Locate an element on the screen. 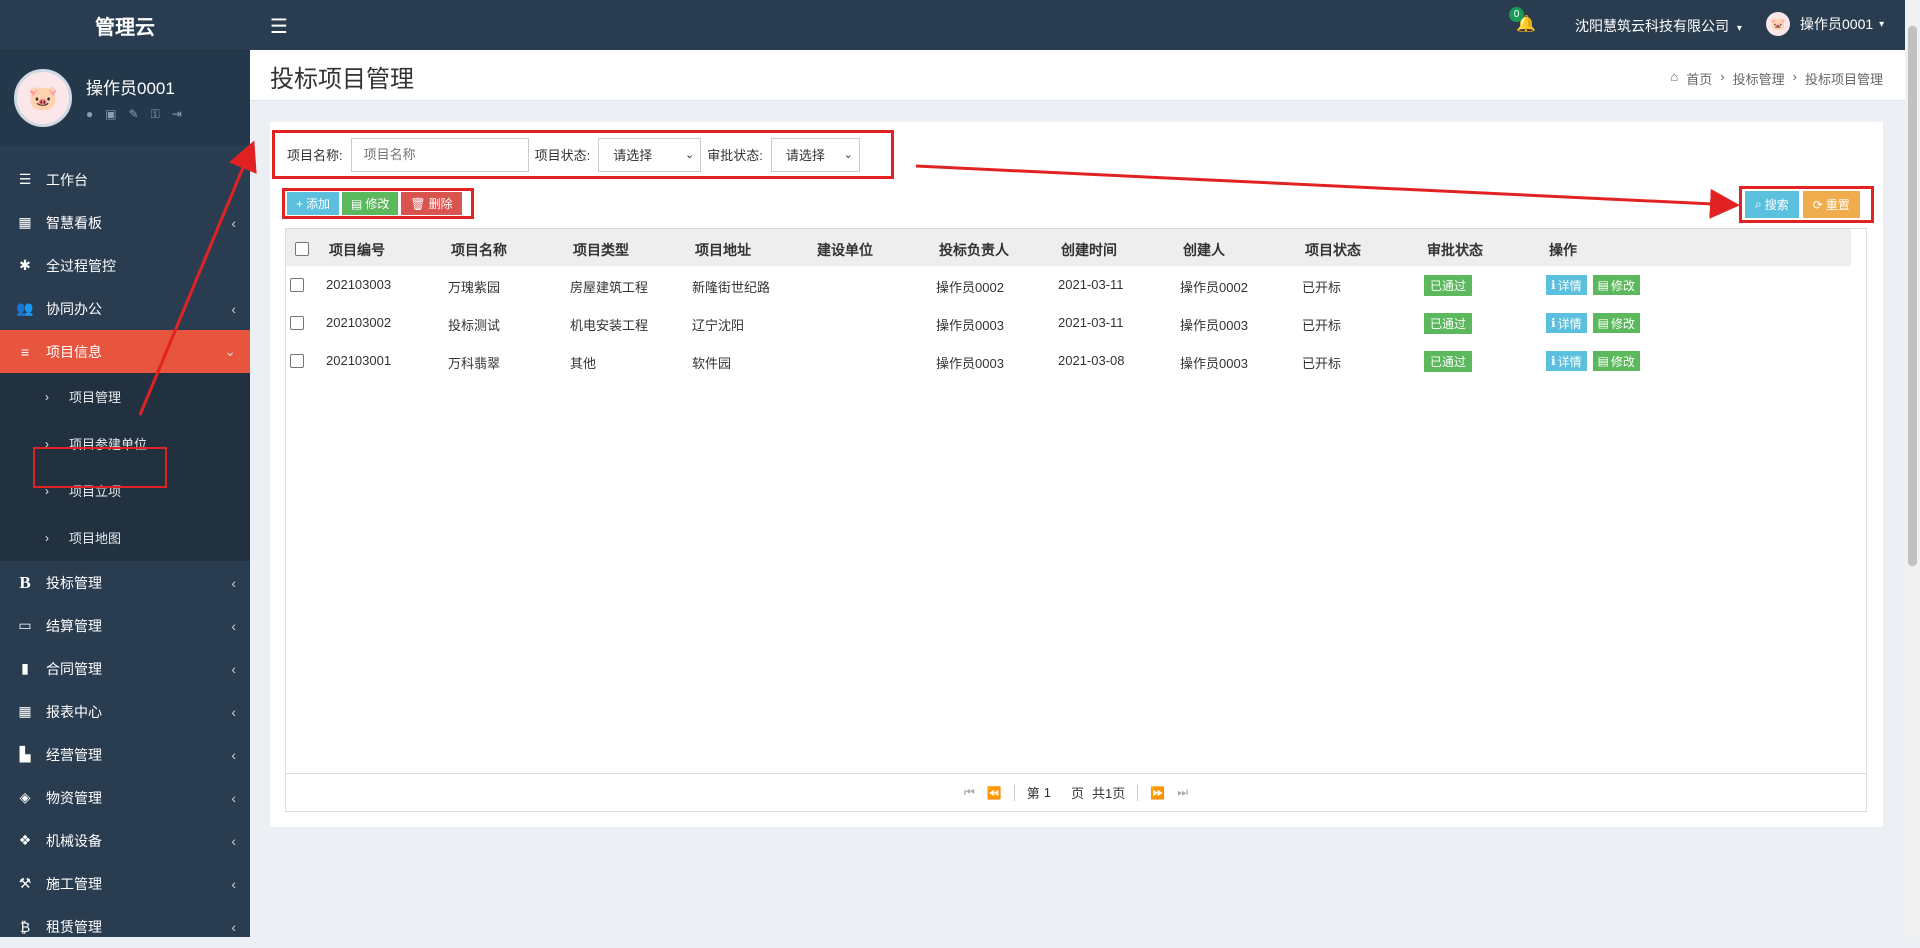 The width and height of the screenshot is (1920, 948). search-actions: ⌕ 搜索 ⟳ 重置 is located at coordinates (1806, 204).